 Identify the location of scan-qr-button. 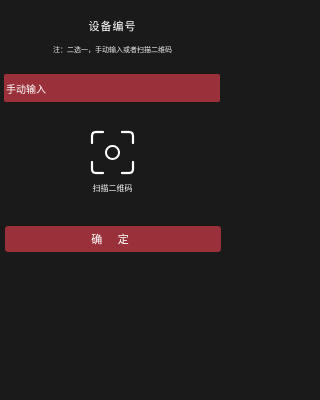
(112, 152).